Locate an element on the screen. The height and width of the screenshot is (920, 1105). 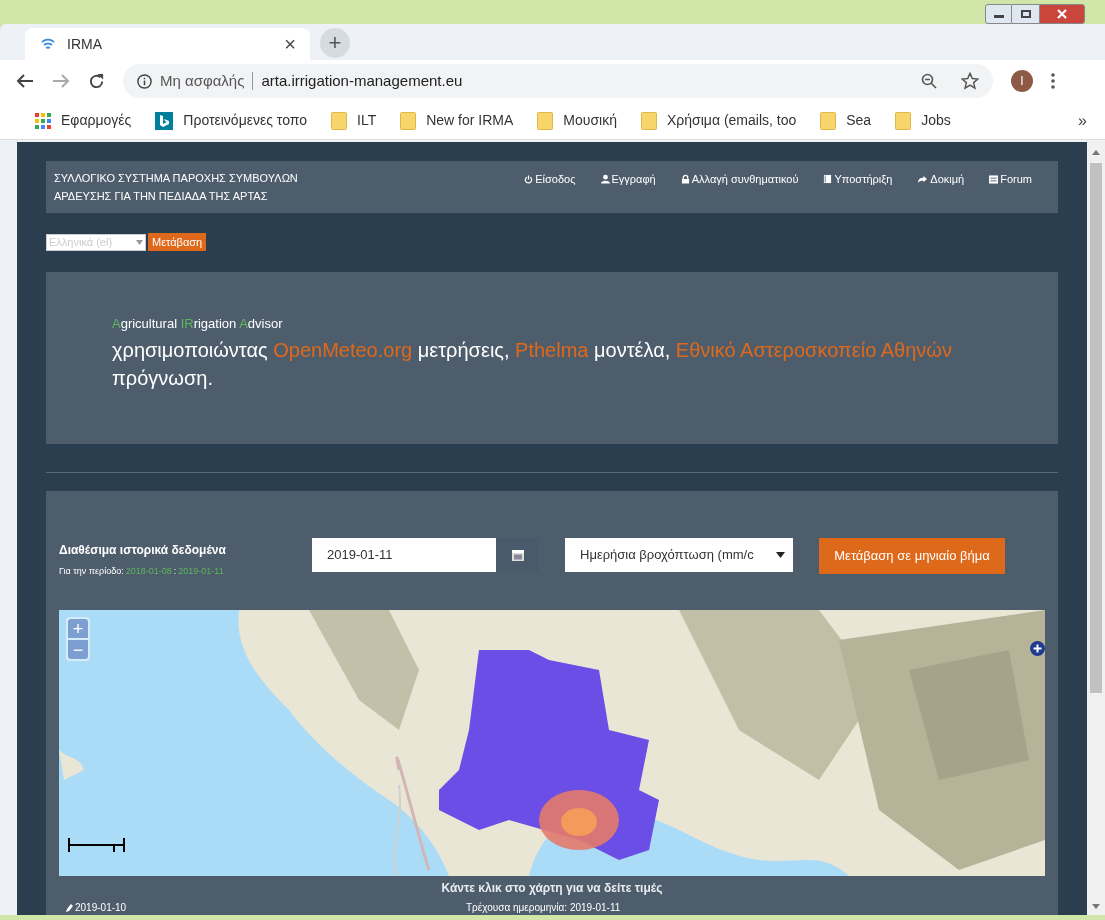
bookmark-item: Χρήσιμα (emails, too is located at coordinates (719, 120).